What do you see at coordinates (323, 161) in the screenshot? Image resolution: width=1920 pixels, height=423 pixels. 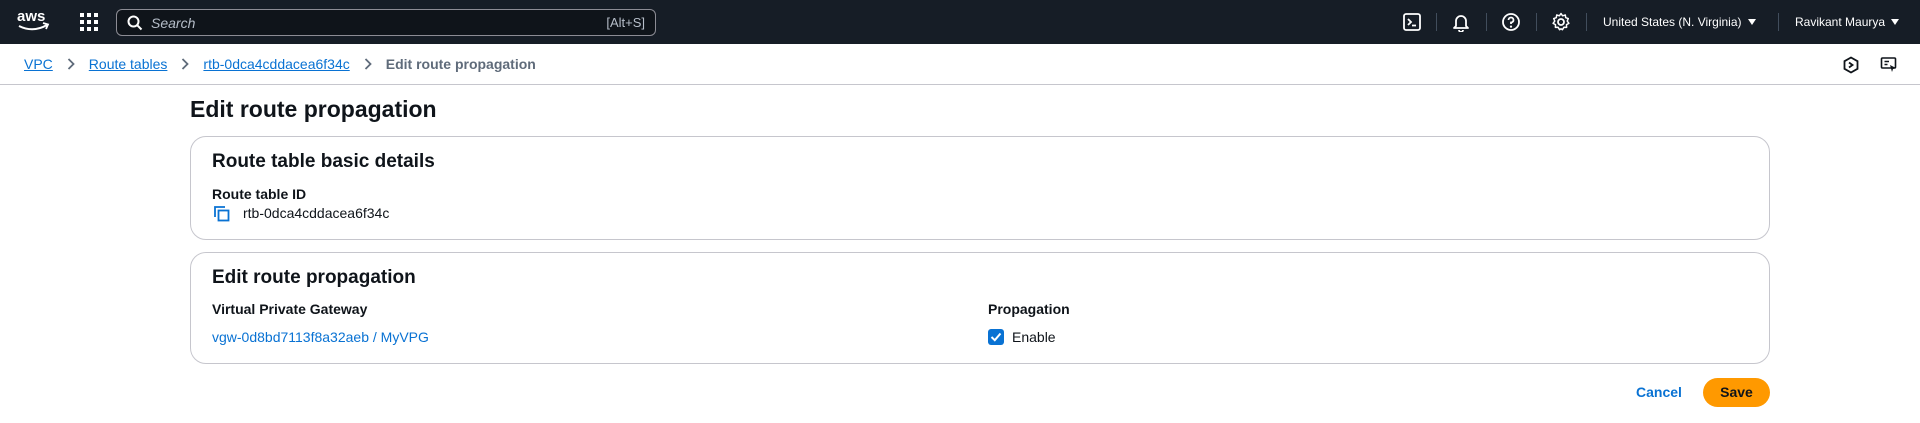 I see `details-panel-title: Route table basic details` at bounding box center [323, 161].